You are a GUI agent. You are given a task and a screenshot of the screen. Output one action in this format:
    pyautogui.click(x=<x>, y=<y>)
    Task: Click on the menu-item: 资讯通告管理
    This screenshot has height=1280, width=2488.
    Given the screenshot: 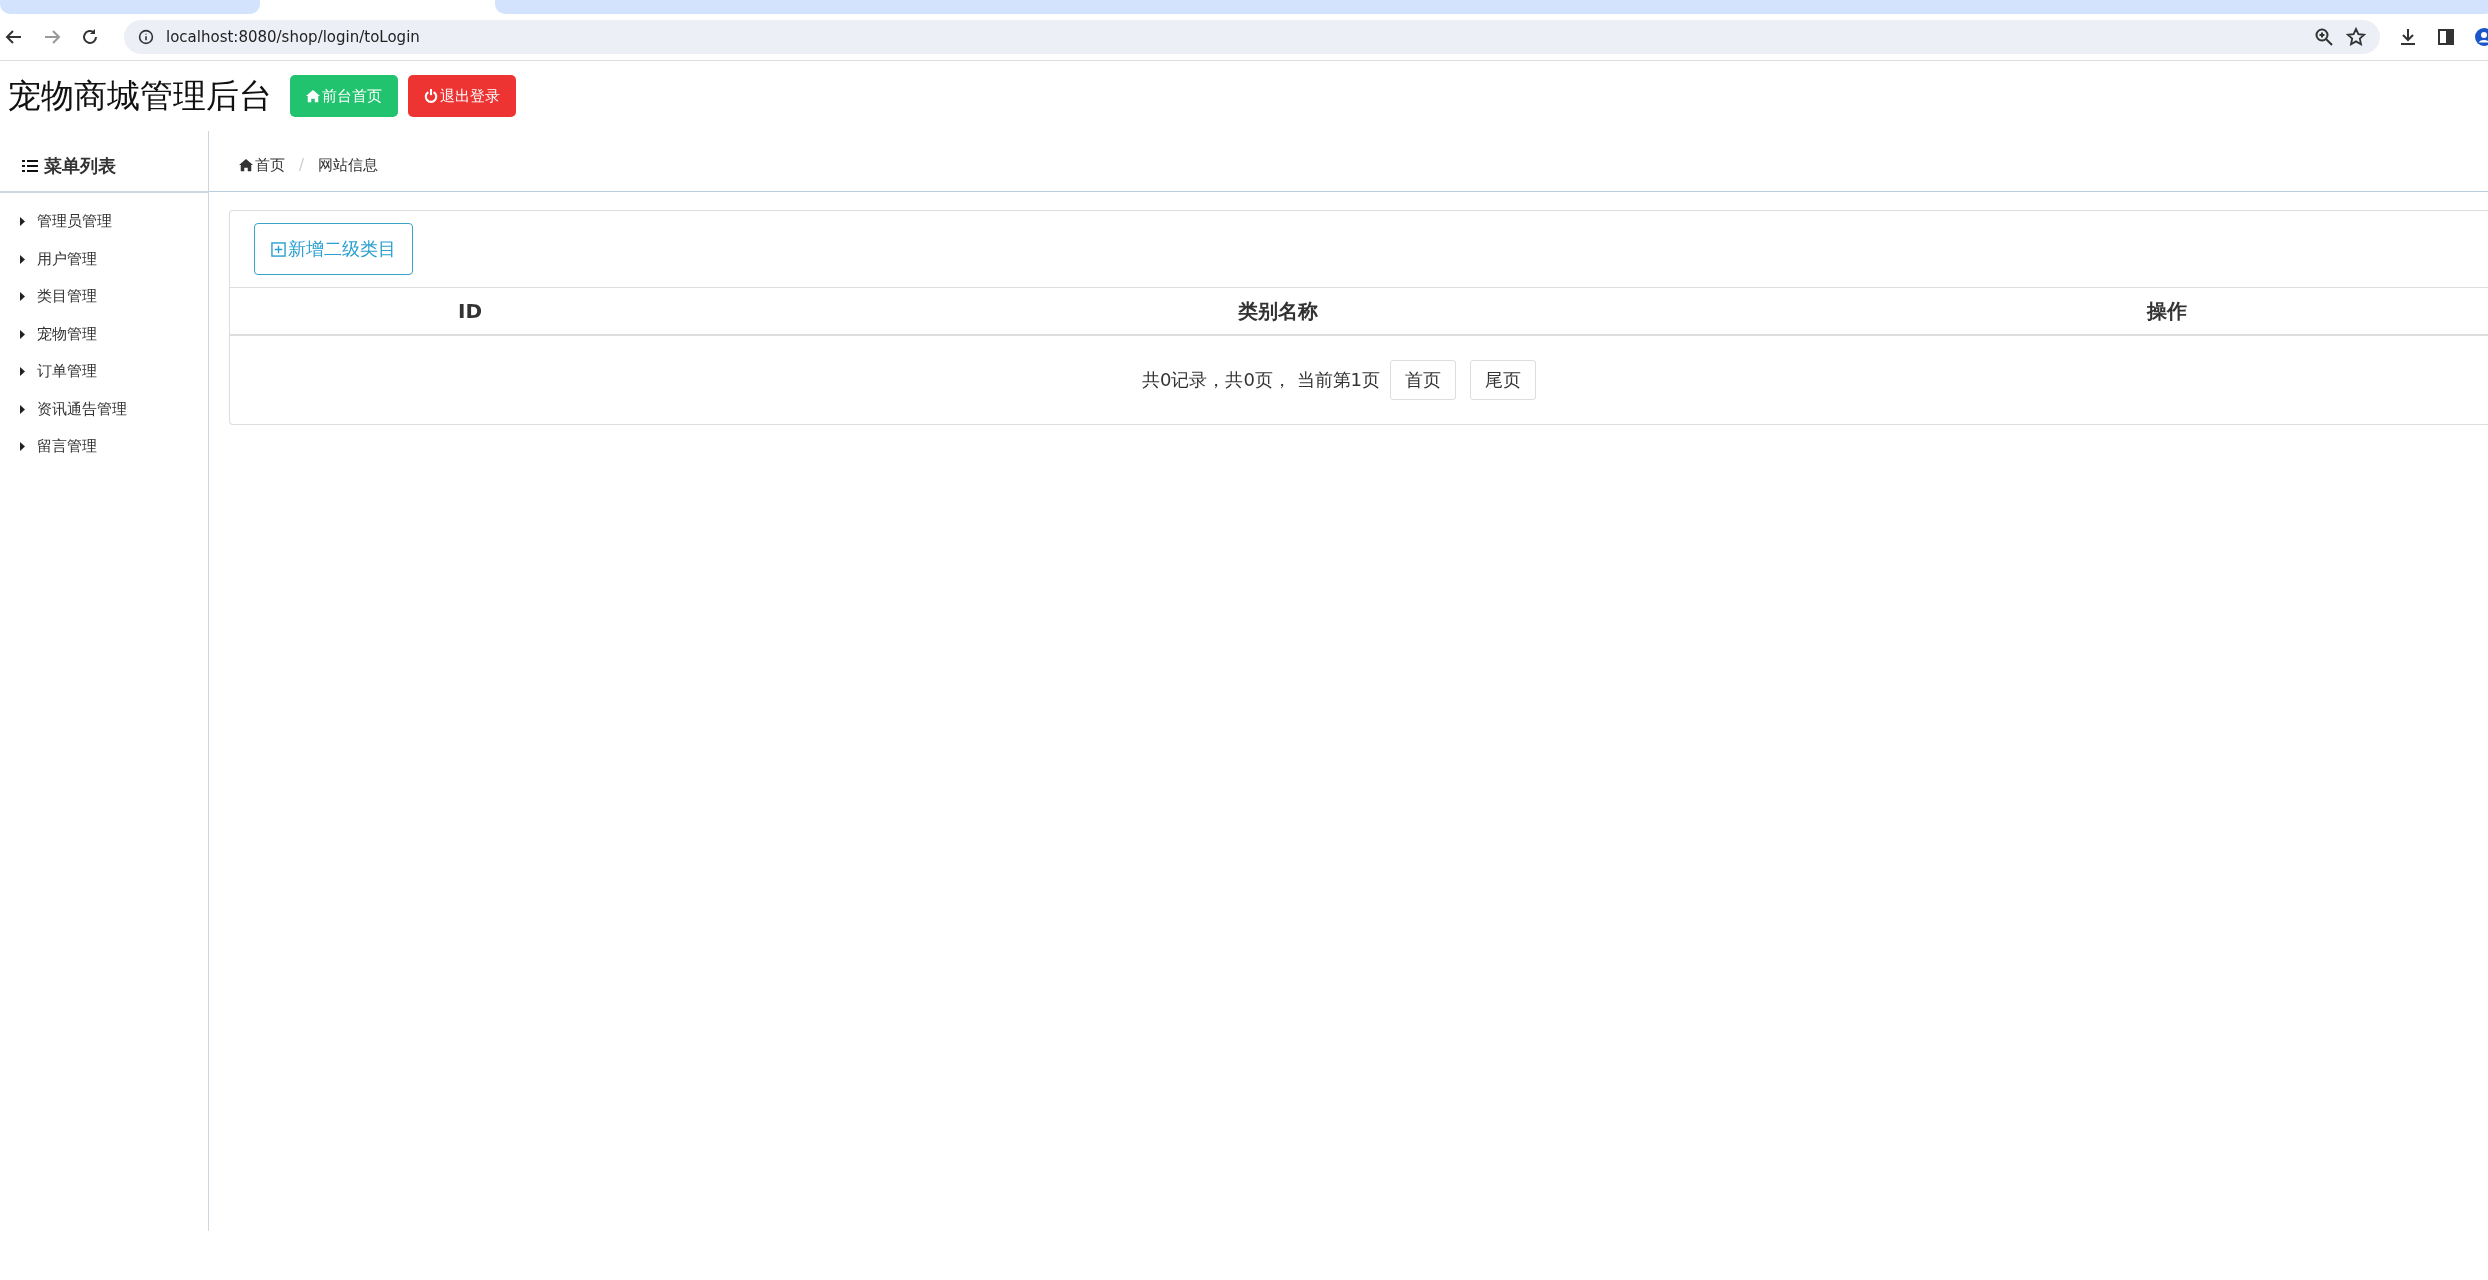 What is the action you would take?
    pyautogui.click(x=104, y=409)
    